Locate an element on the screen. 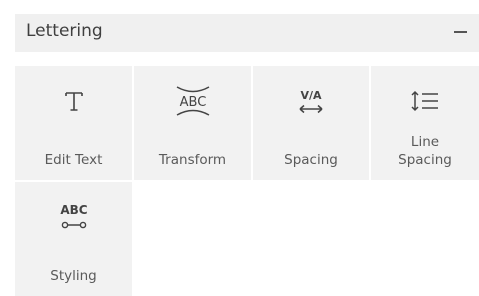 The image size is (479, 296). panel-title: Lettering is located at coordinates (64, 31).